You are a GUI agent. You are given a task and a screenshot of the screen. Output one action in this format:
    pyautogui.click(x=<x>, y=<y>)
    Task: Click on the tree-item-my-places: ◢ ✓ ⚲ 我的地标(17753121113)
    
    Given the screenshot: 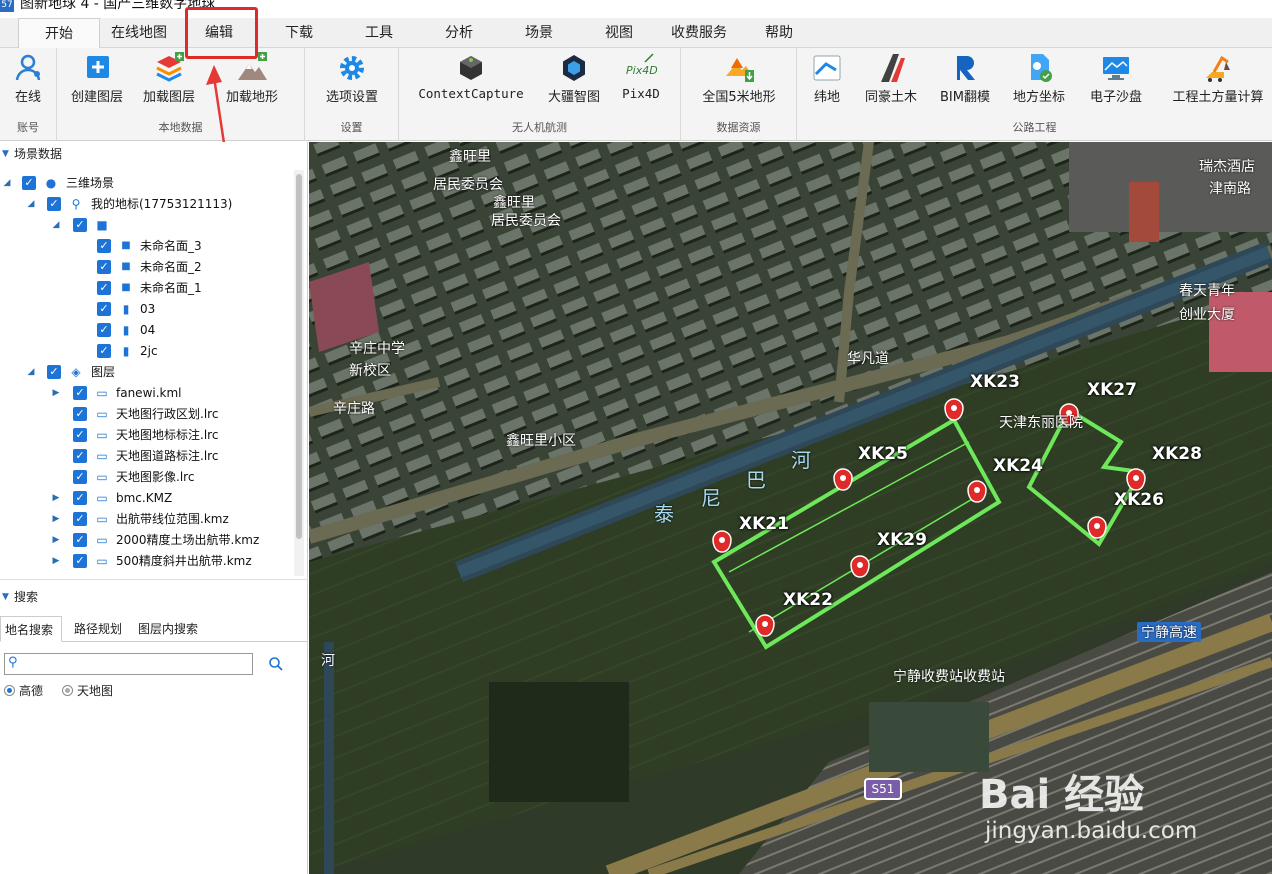 What is the action you would take?
    pyautogui.click(x=147, y=204)
    